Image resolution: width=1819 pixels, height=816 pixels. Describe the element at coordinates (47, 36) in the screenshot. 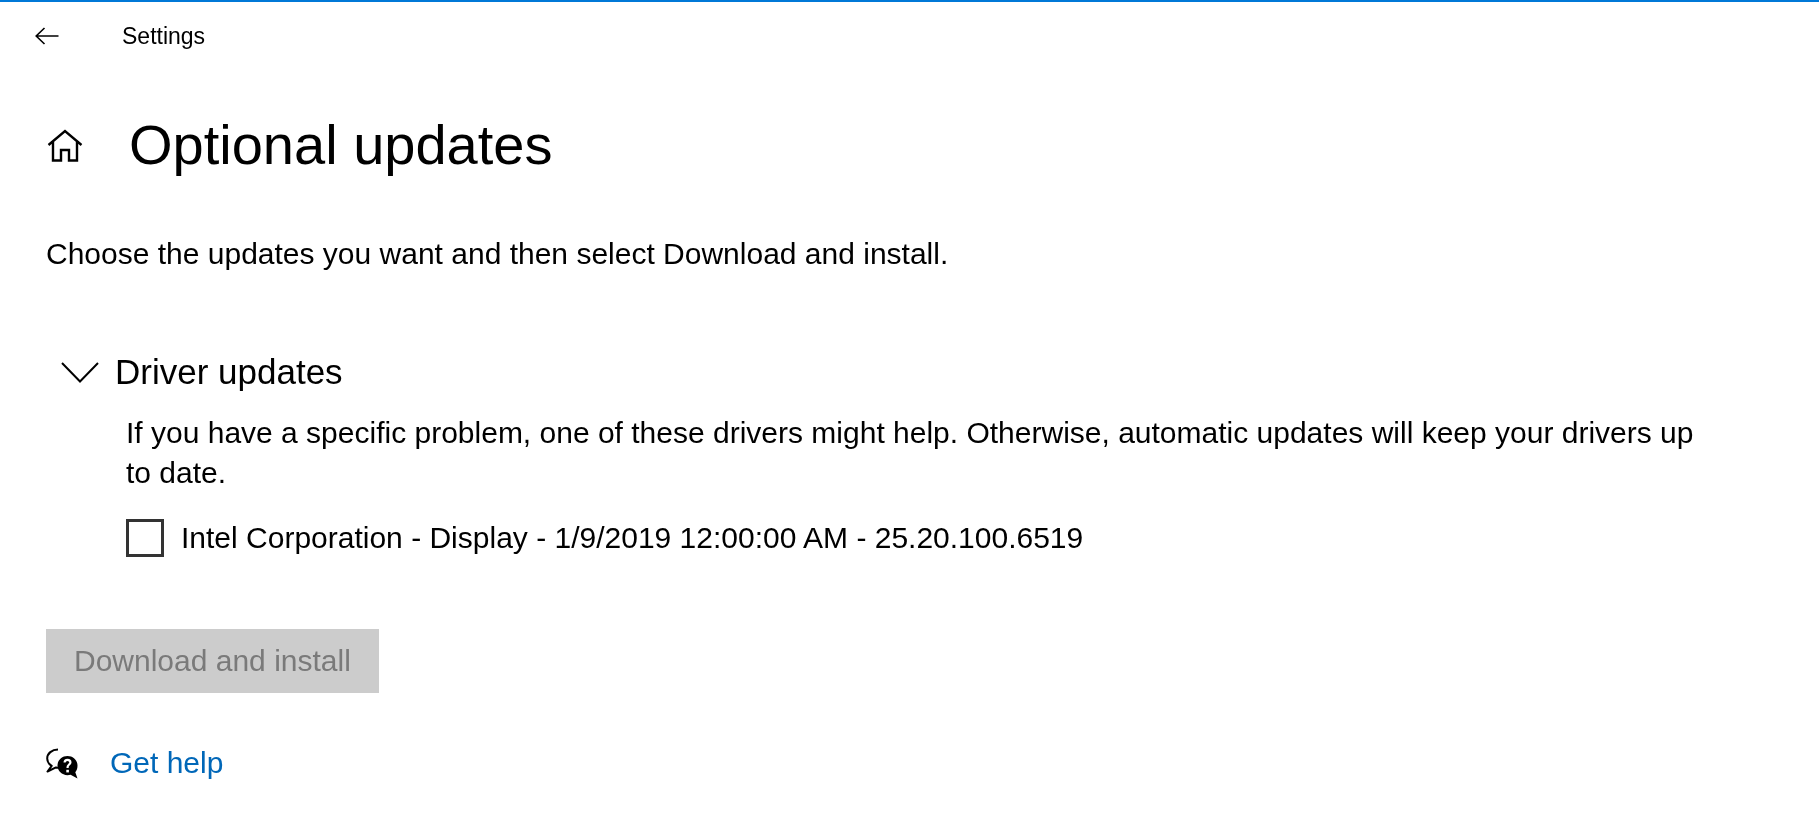

I see `back-arrow-icon` at that location.